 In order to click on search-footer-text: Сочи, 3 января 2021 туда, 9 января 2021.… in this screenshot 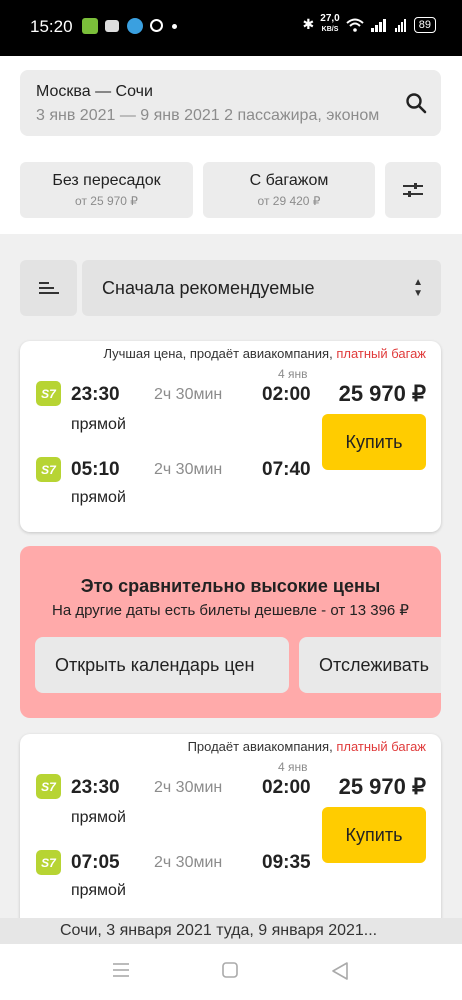, I will do `click(219, 930)`.